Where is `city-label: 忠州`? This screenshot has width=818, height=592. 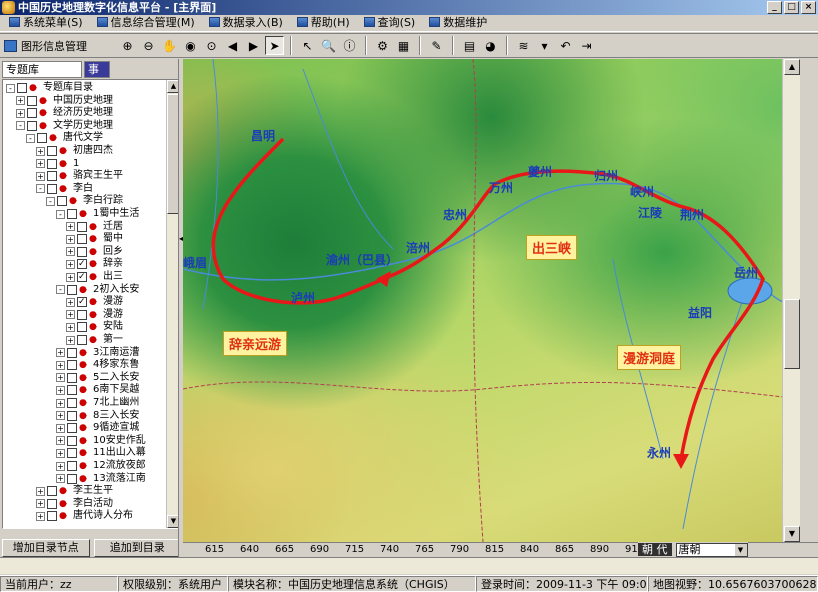
city-label: 忠州 is located at coordinates (455, 214).